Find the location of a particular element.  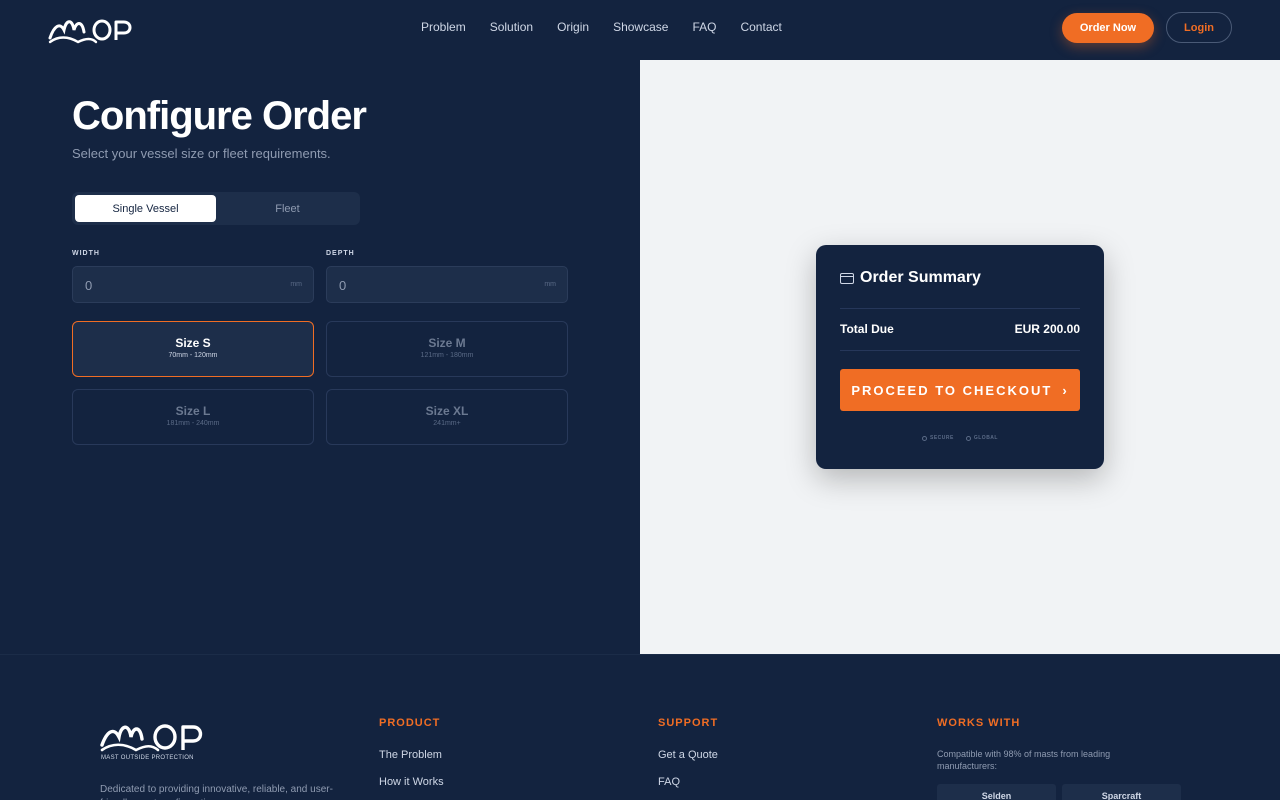

product-heading: PRODUCT is located at coordinates (410, 723).